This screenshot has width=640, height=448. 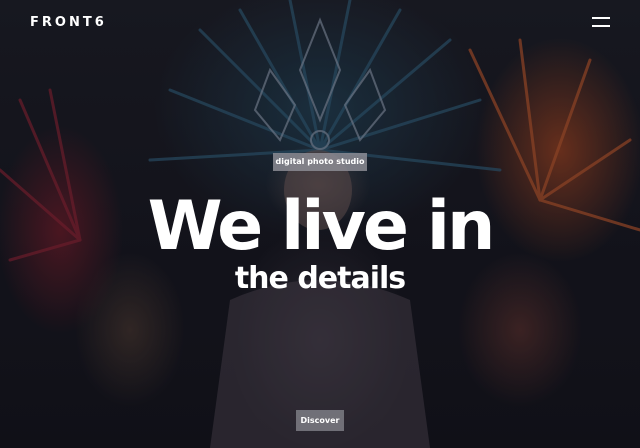 I want to click on discover-button: Discover, so click(x=320, y=420).